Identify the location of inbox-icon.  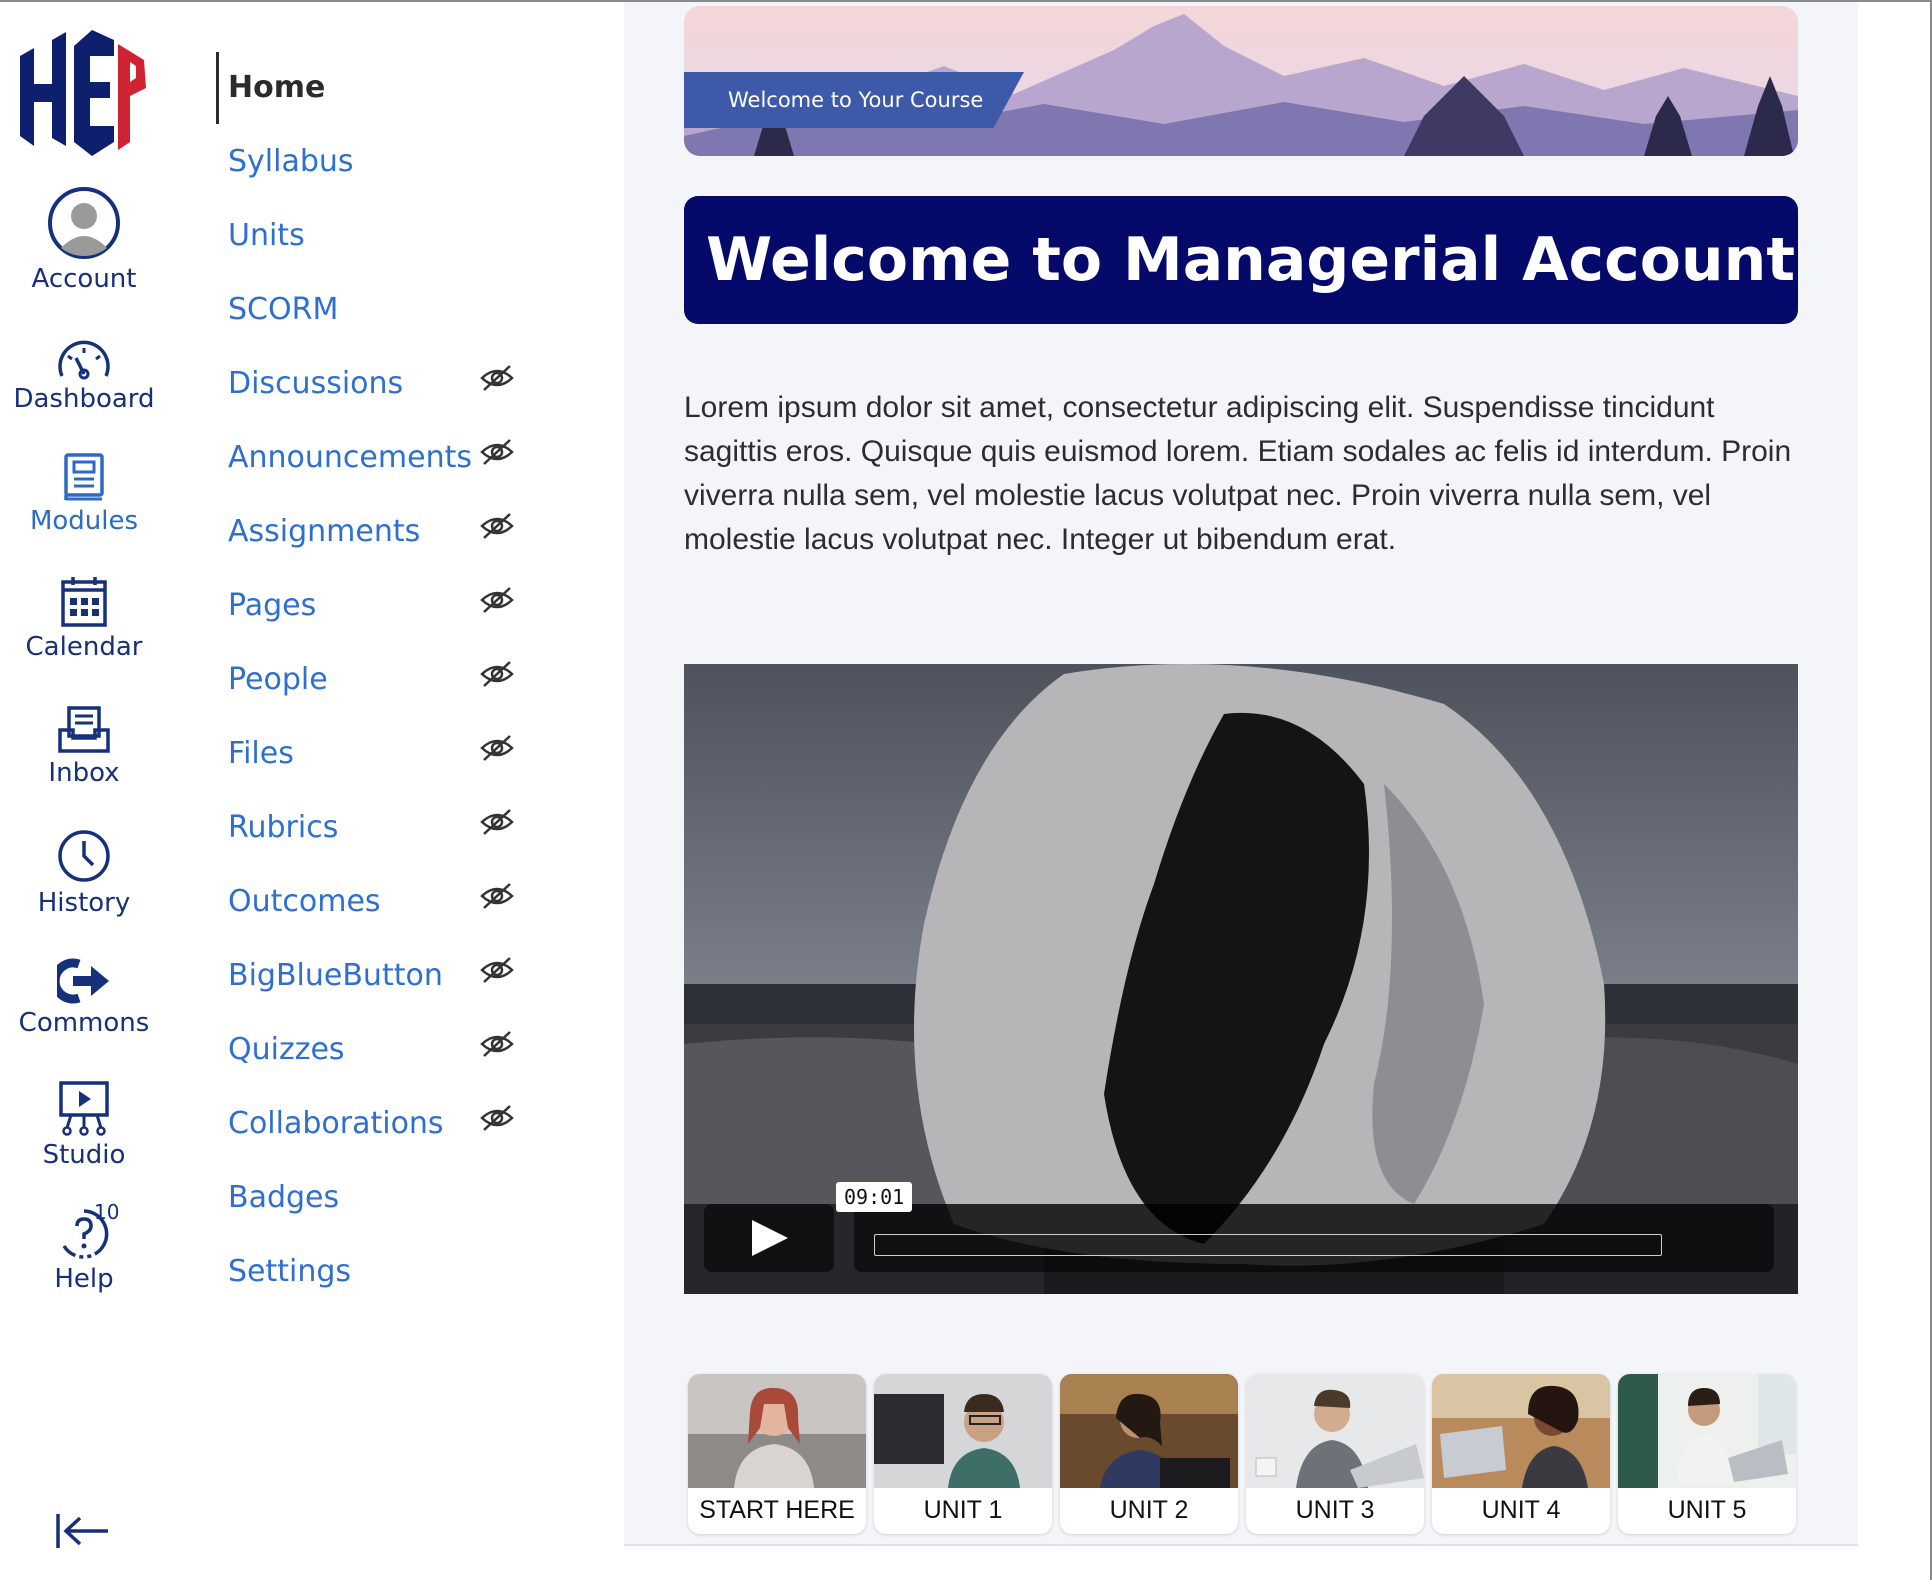
(84, 729).